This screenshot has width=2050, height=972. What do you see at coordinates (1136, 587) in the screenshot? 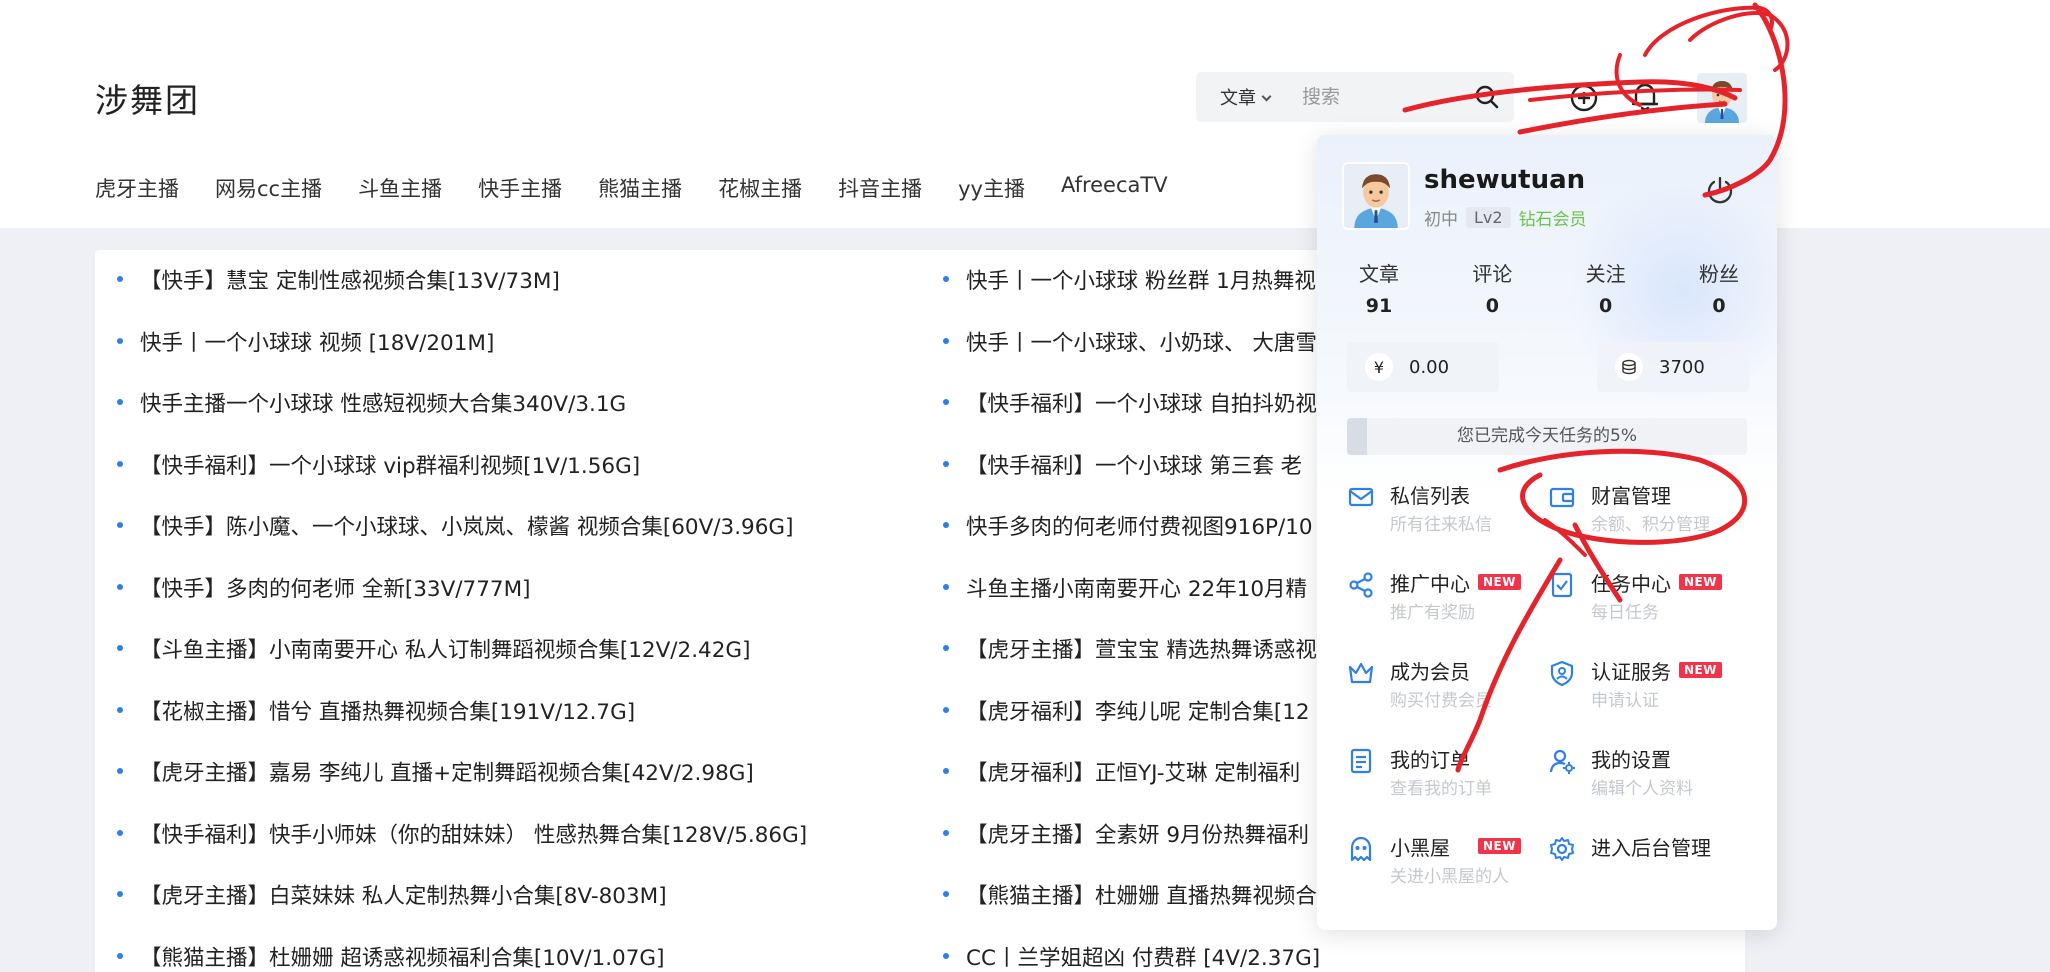
I see `post-title: 斗鱼主播小南南要开心 22年10月精` at bounding box center [1136, 587].